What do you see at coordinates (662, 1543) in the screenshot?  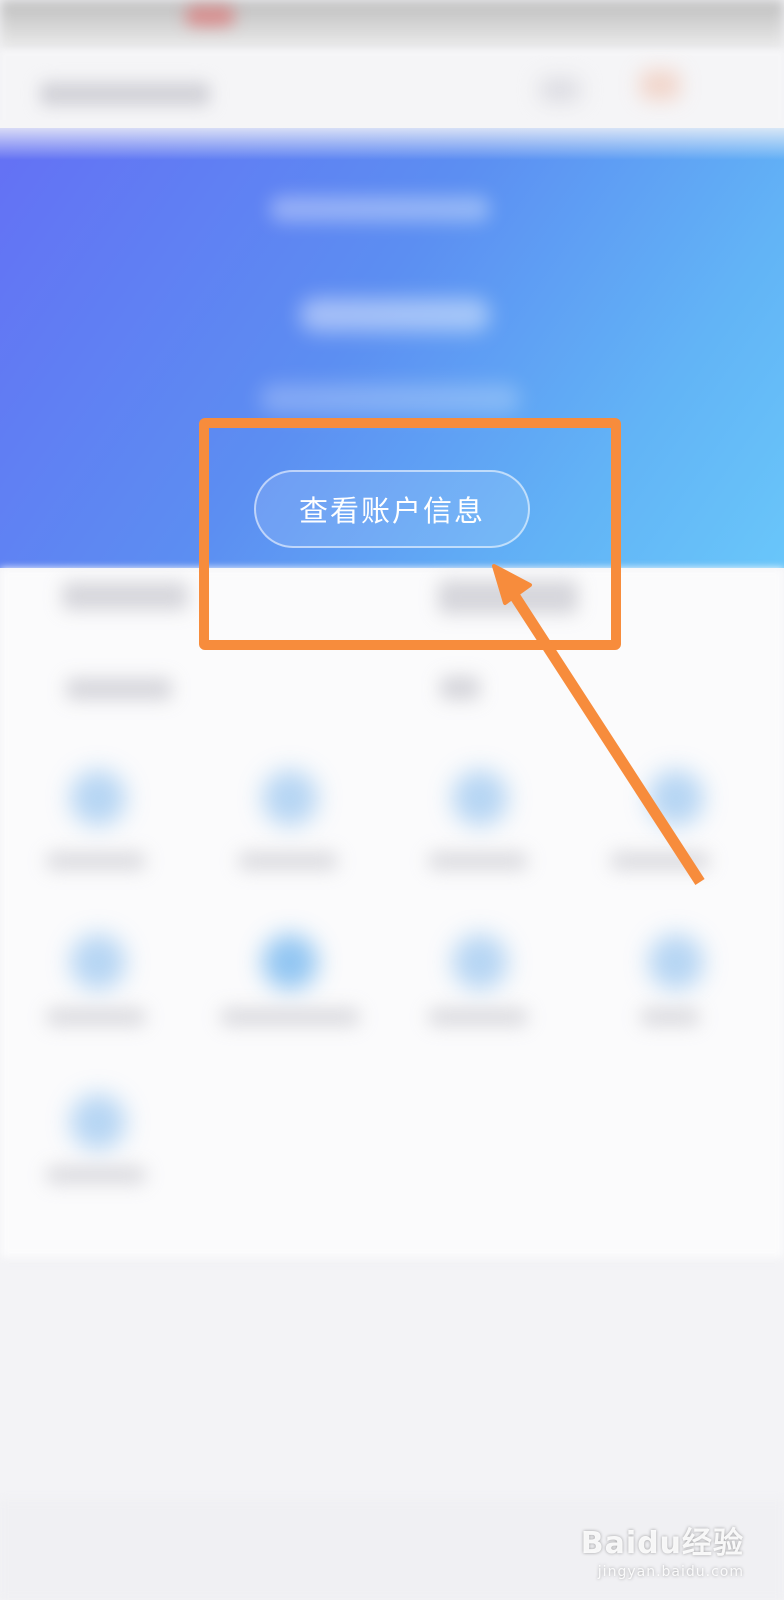 I see `watermark-logo: Baidu经验` at bounding box center [662, 1543].